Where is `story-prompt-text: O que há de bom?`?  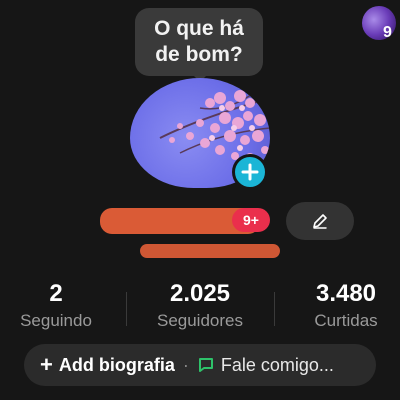 story-prompt-text: O que há de bom? is located at coordinates (199, 41).